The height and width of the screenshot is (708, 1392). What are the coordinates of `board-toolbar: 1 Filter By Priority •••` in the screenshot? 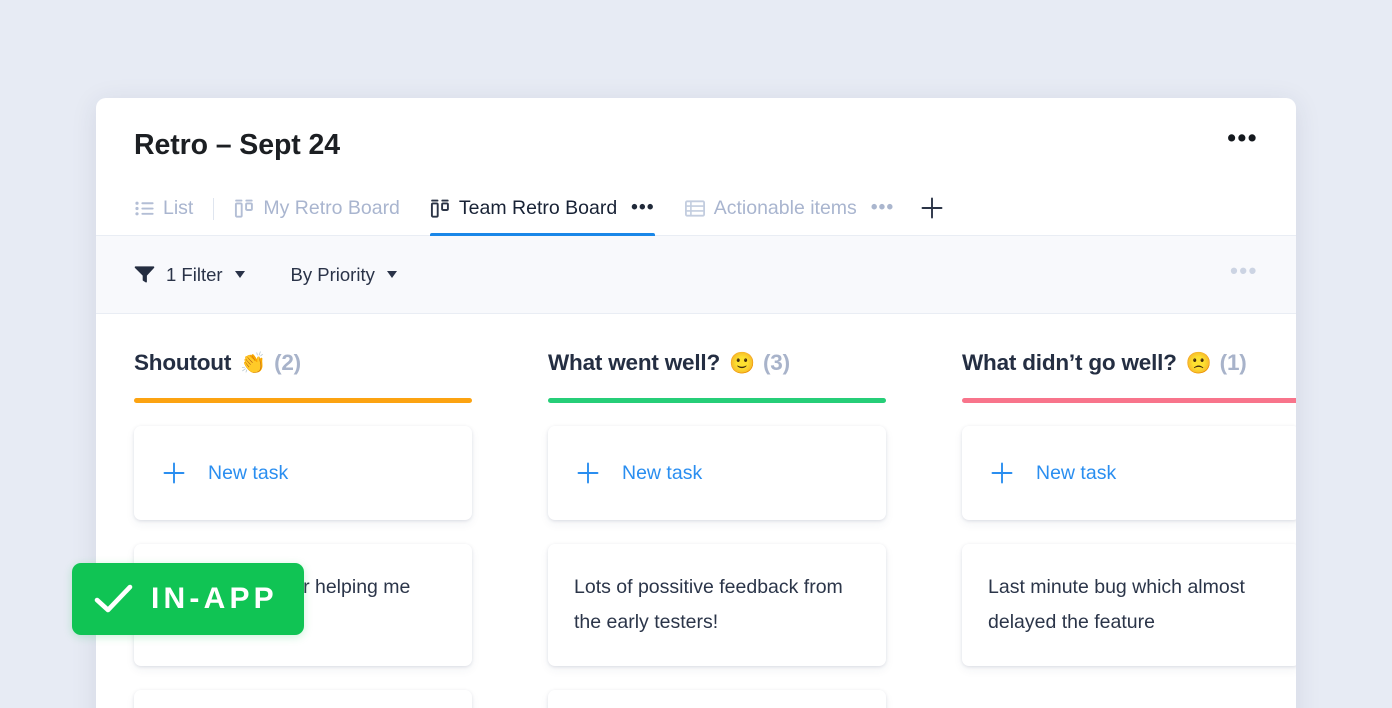 It's located at (696, 275).